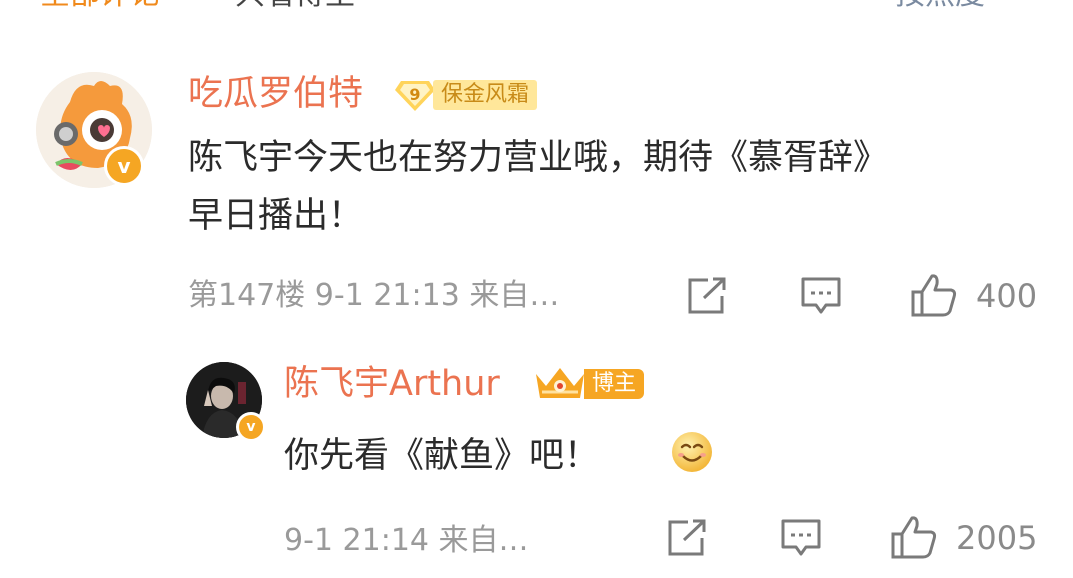 This screenshot has height=578, width=1073. I want to click on reply-thumbs-up-icon, so click(914, 537).